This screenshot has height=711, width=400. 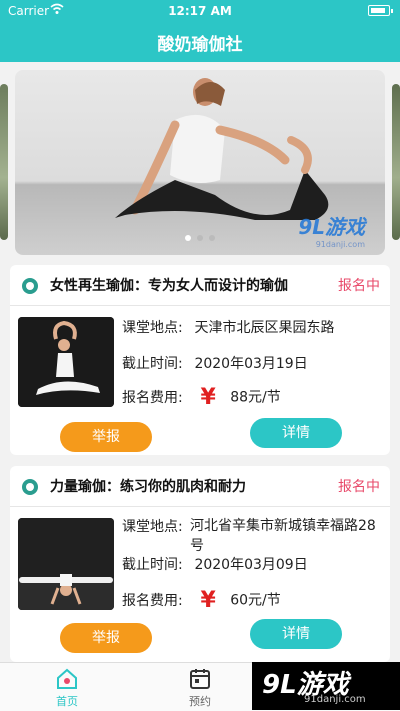 I want to click on class-title: 女性再生瑜伽：专为女人而设计的瑜伽, so click(x=169, y=286).